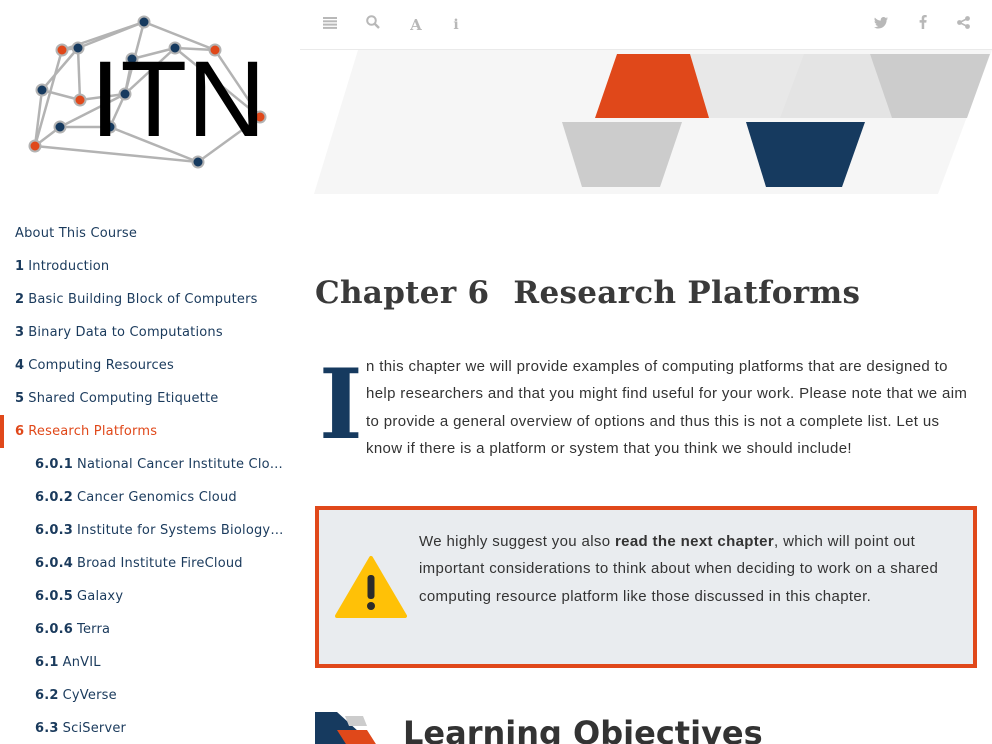 The image size is (992, 744). What do you see at coordinates (123, 398) in the screenshot?
I see `toc-item-label: Shared Computing Etiquette` at bounding box center [123, 398].